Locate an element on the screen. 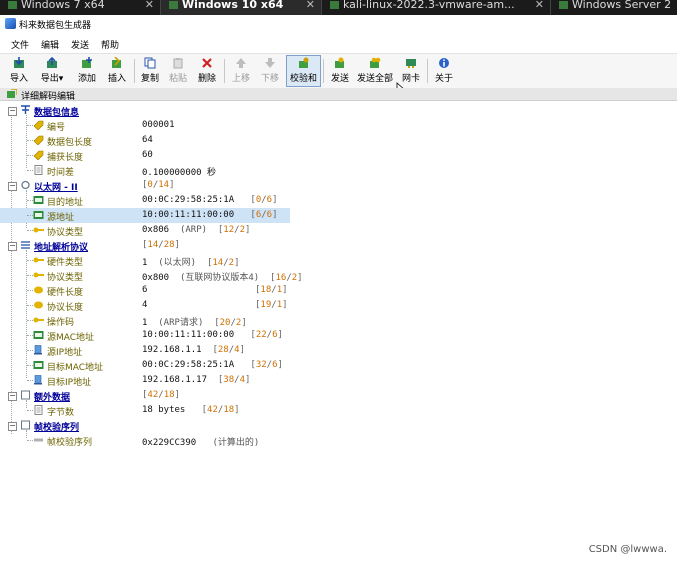 The width and height of the screenshot is (677, 565). copy-button: 复制 is located at coordinates (150, 71).